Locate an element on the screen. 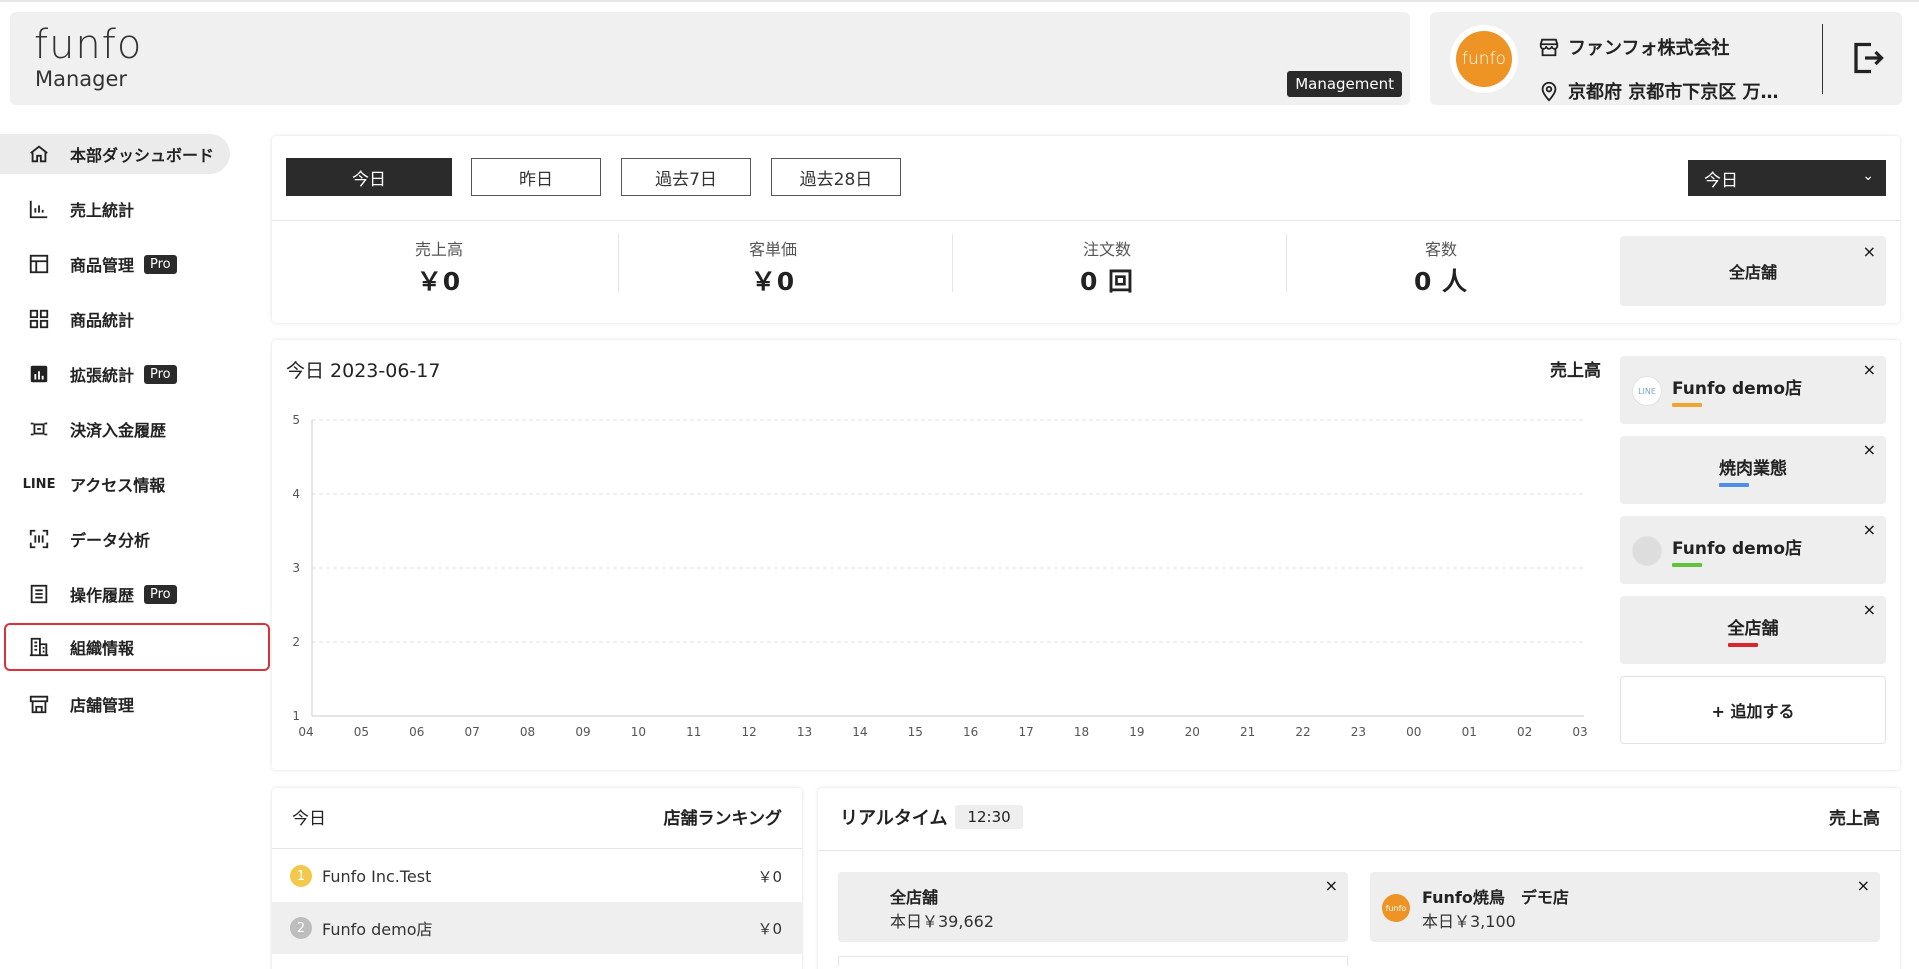 This screenshot has height=969, width=1919. sidebar-item-5: 決済入金履歴 is located at coordinates (130, 429).